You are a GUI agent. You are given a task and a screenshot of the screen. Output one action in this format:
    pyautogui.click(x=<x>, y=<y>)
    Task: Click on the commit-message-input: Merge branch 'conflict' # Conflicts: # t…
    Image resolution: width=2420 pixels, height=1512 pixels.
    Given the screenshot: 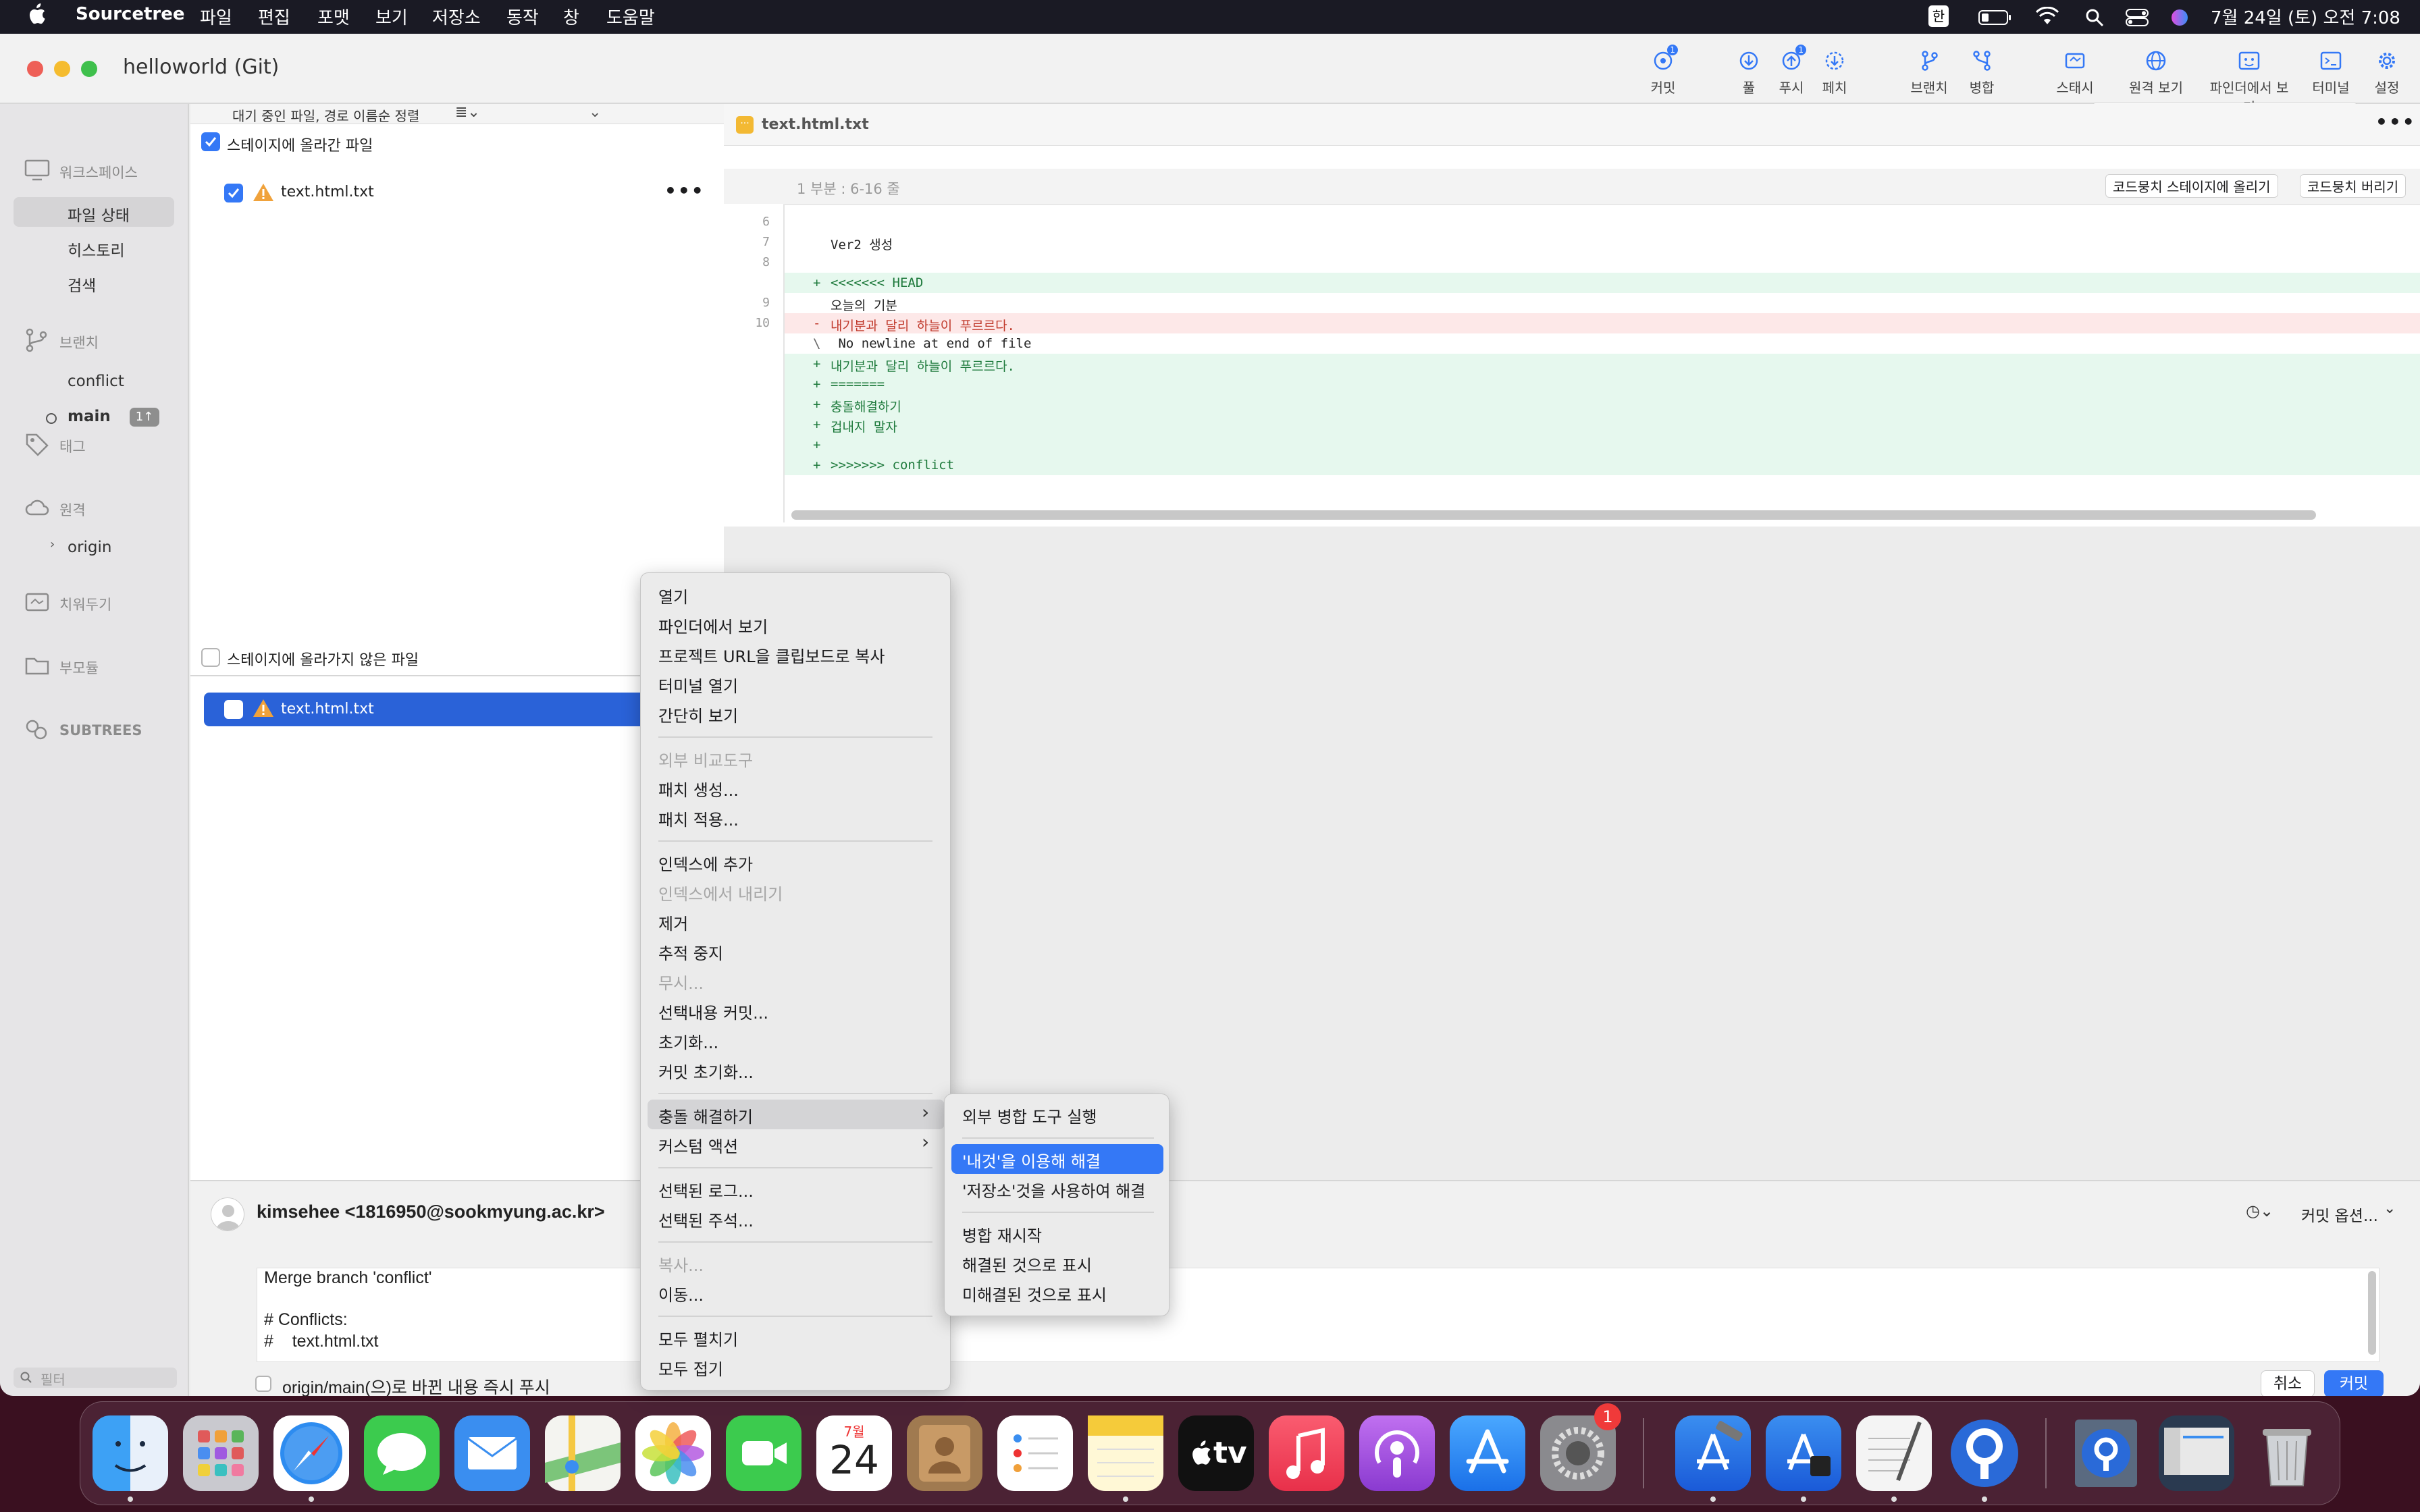 What is the action you would take?
    pyautogui.click(x=1318, y=1315)
    